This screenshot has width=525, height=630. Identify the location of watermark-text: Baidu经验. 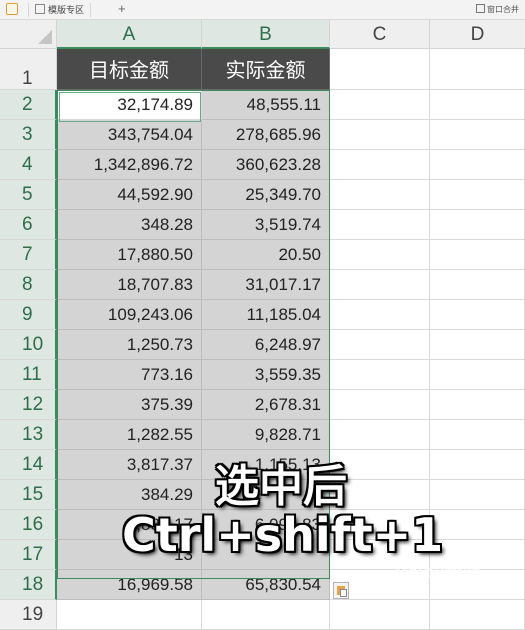
(438, 572).